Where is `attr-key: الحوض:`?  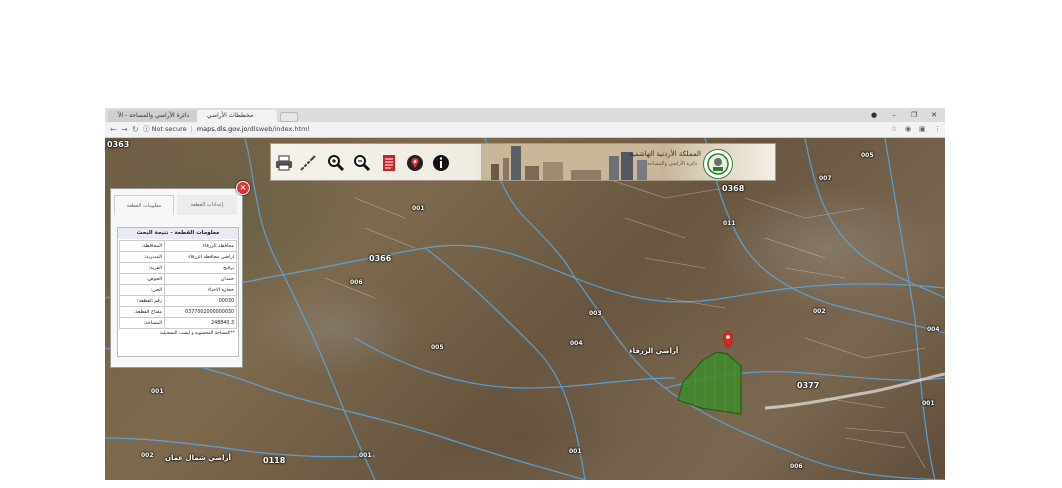 attr-key: الحوض: is located at coordinates (142, 279).